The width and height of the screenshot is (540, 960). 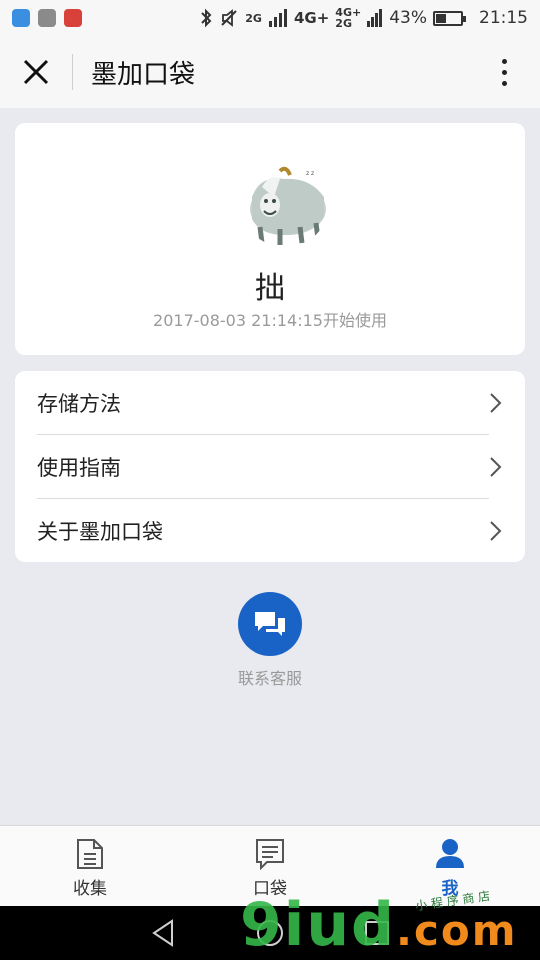 I want to click on battery-percent: 43%, so click(x=408, y=18).